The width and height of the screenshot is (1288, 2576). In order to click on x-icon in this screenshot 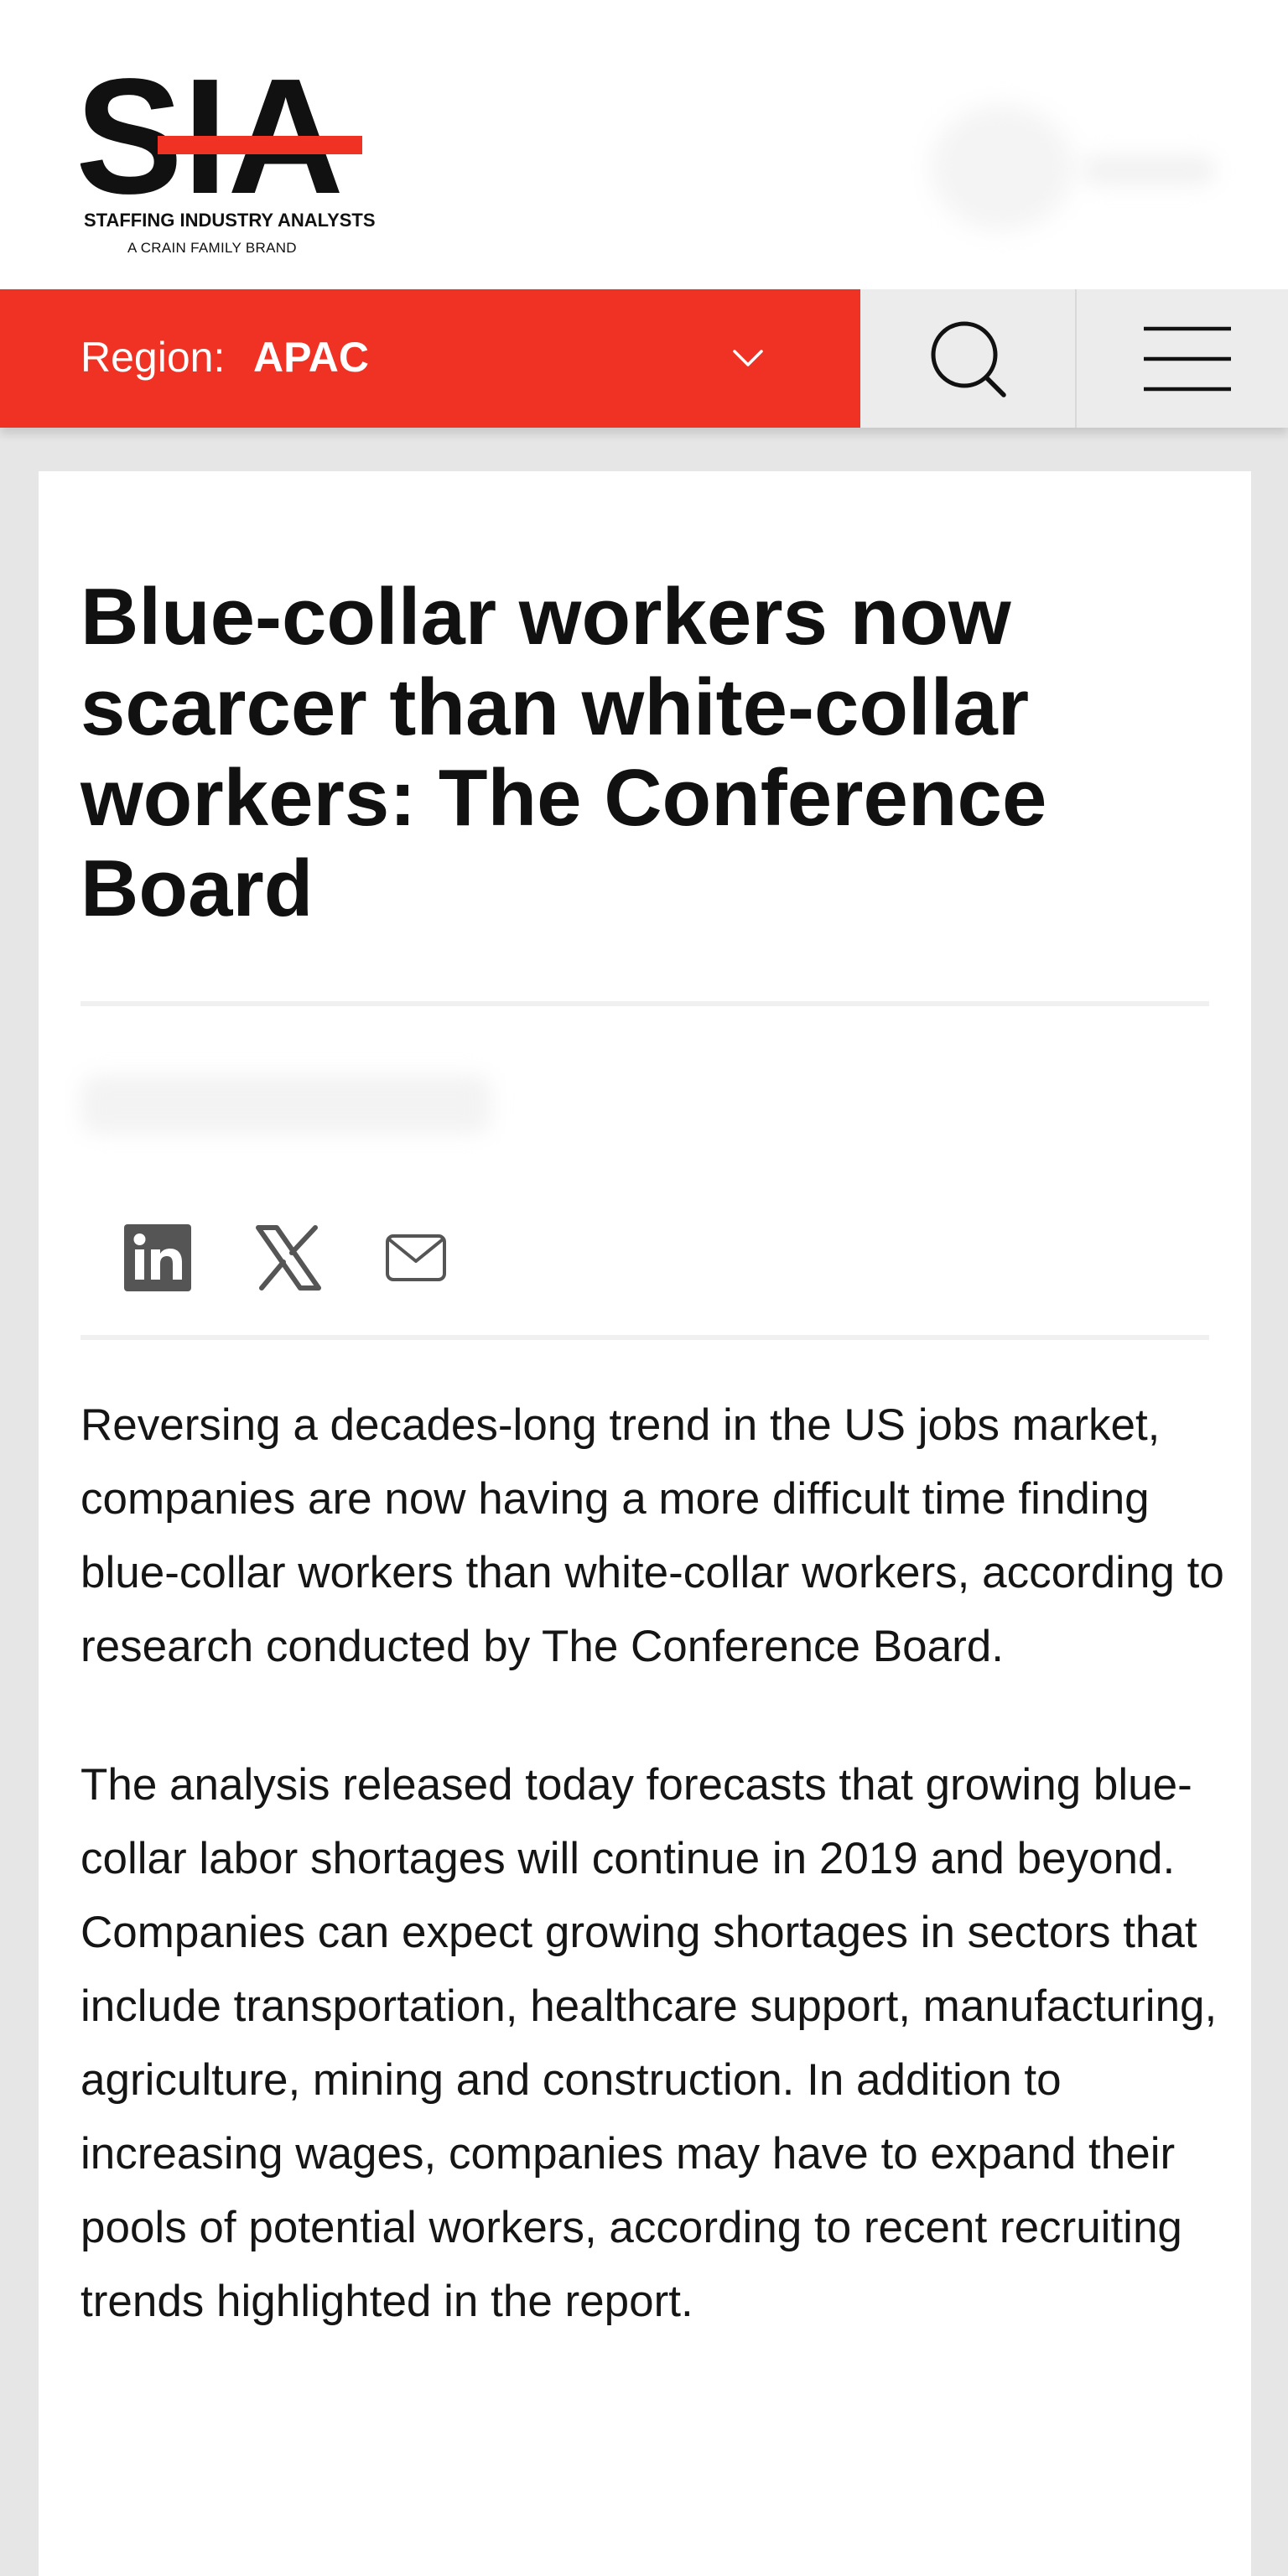, I will do `click(288, 1258)`.